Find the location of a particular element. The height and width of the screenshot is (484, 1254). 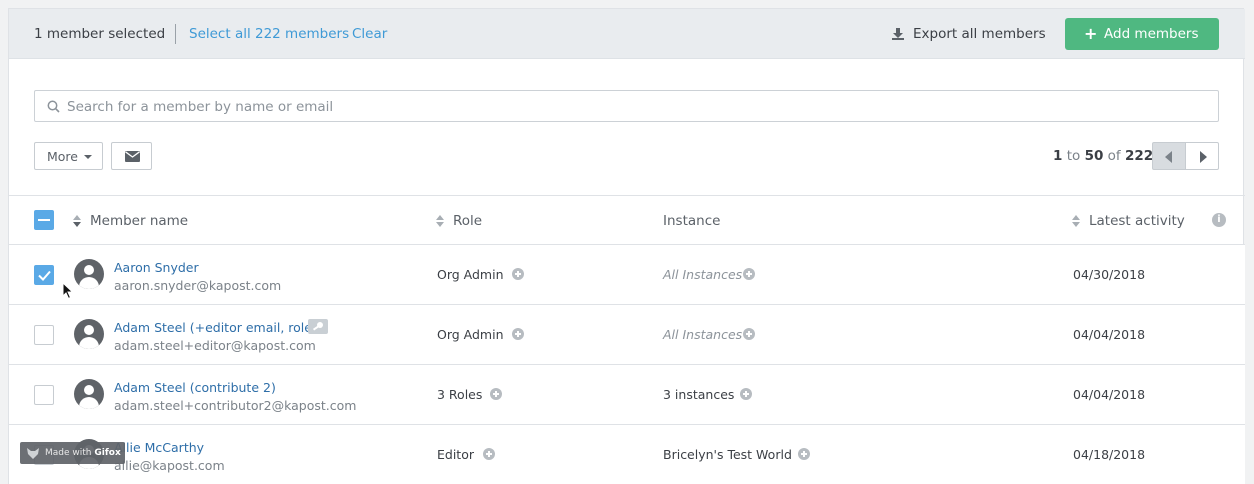

watermark-brand: Gifox is located at coordinates (107, 453).